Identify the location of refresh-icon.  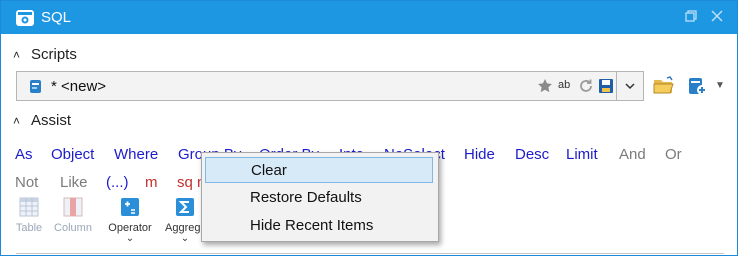
(586, 86).